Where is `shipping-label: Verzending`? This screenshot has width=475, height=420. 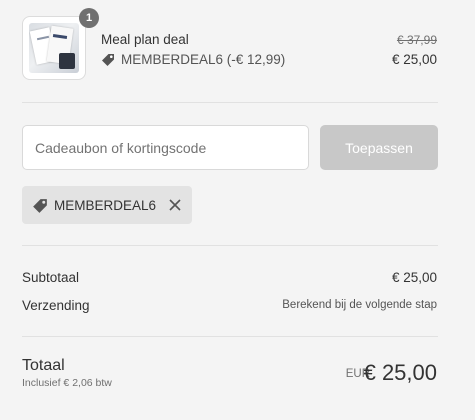
shipping-label: Verzending is located at coordinates (56, 305).